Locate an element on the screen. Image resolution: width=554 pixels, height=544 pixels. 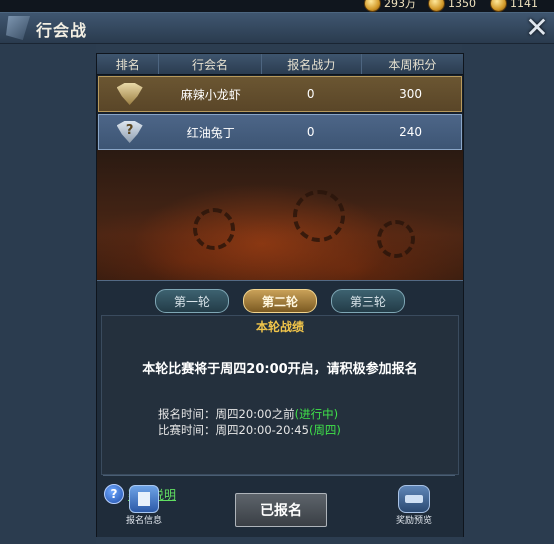
tab-round-3: 第三轮 is located at coordinates (368, 301).